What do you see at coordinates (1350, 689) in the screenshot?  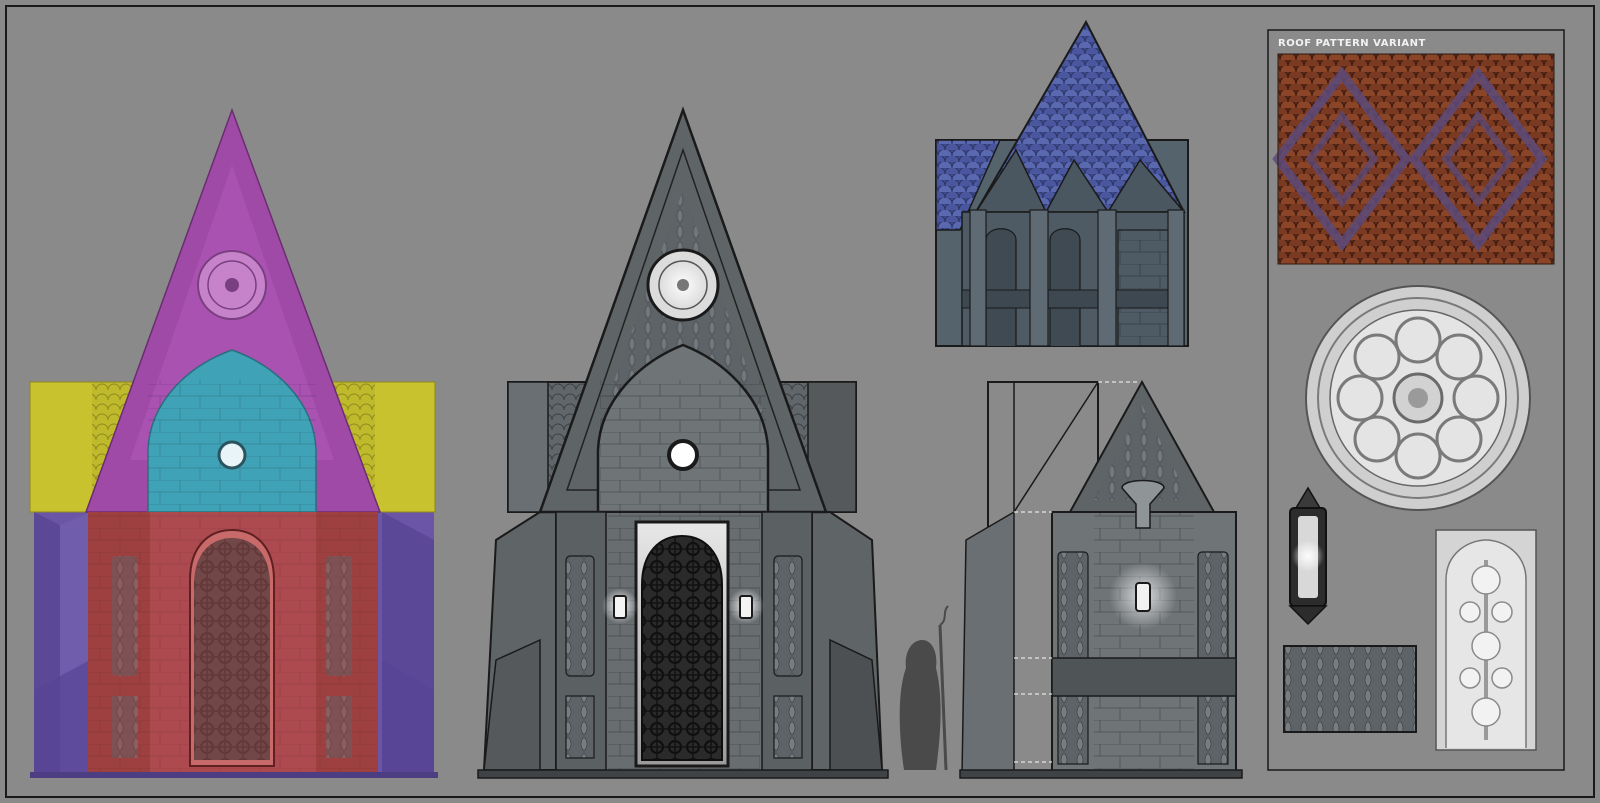 I see `carved-panel-detail` at bounding box center [1350, 689].